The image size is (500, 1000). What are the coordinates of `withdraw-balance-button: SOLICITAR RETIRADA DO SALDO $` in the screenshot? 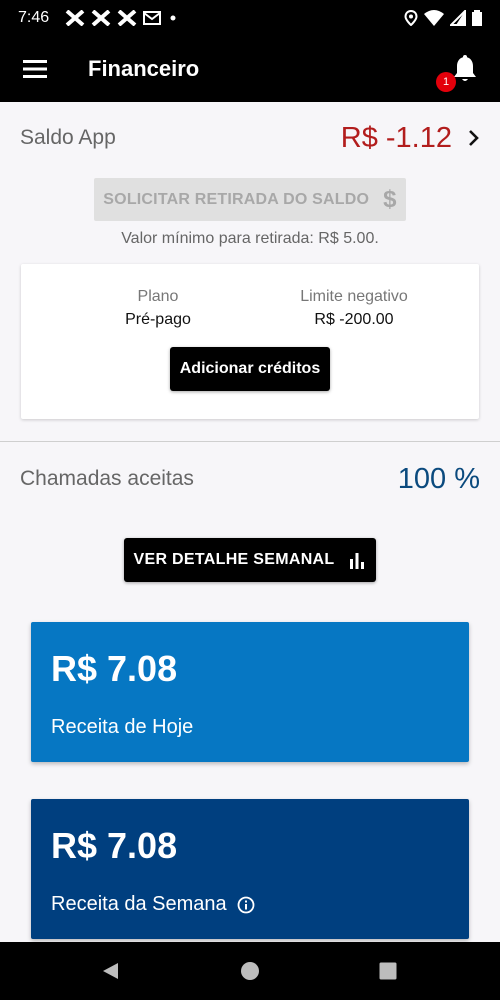 It's located at (250, 199).